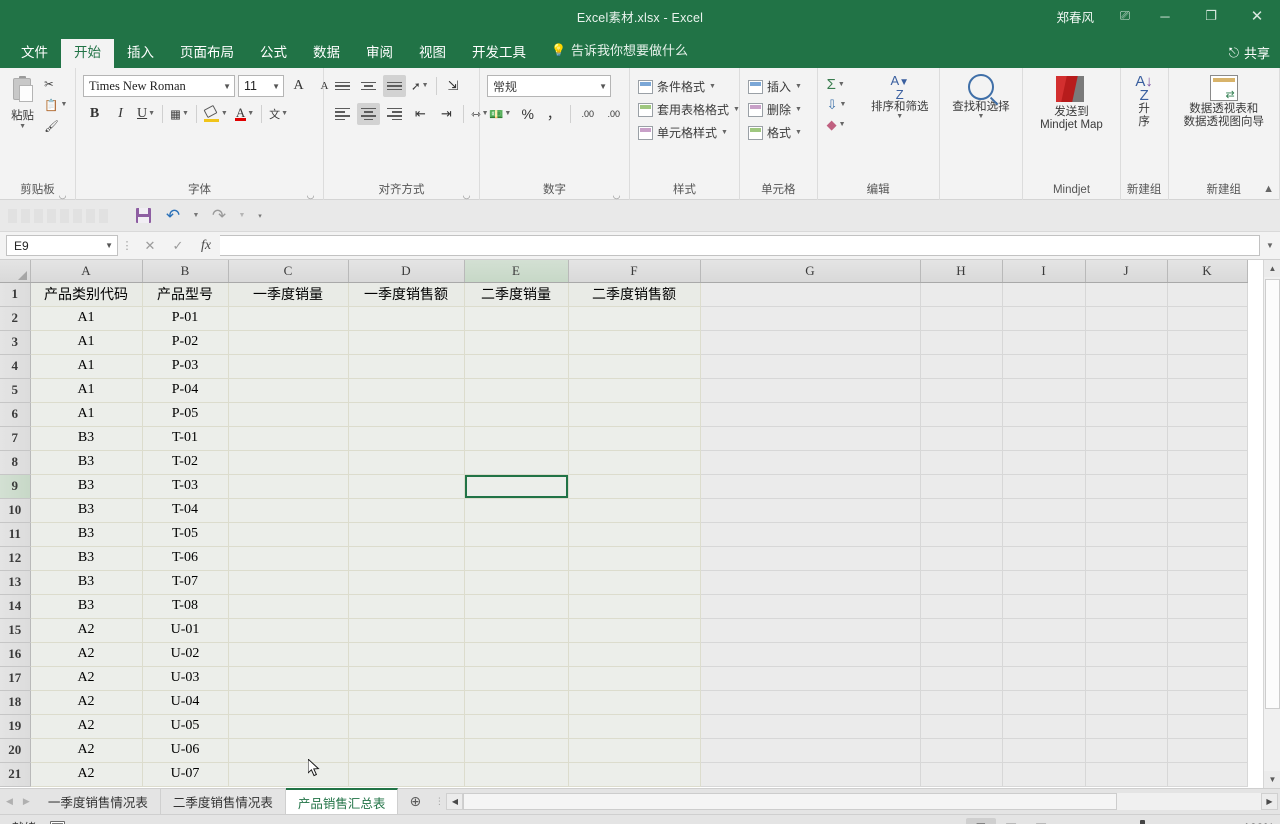 The image size is (1280, 824). I want to click on cell-J12, so click(1126, 558).